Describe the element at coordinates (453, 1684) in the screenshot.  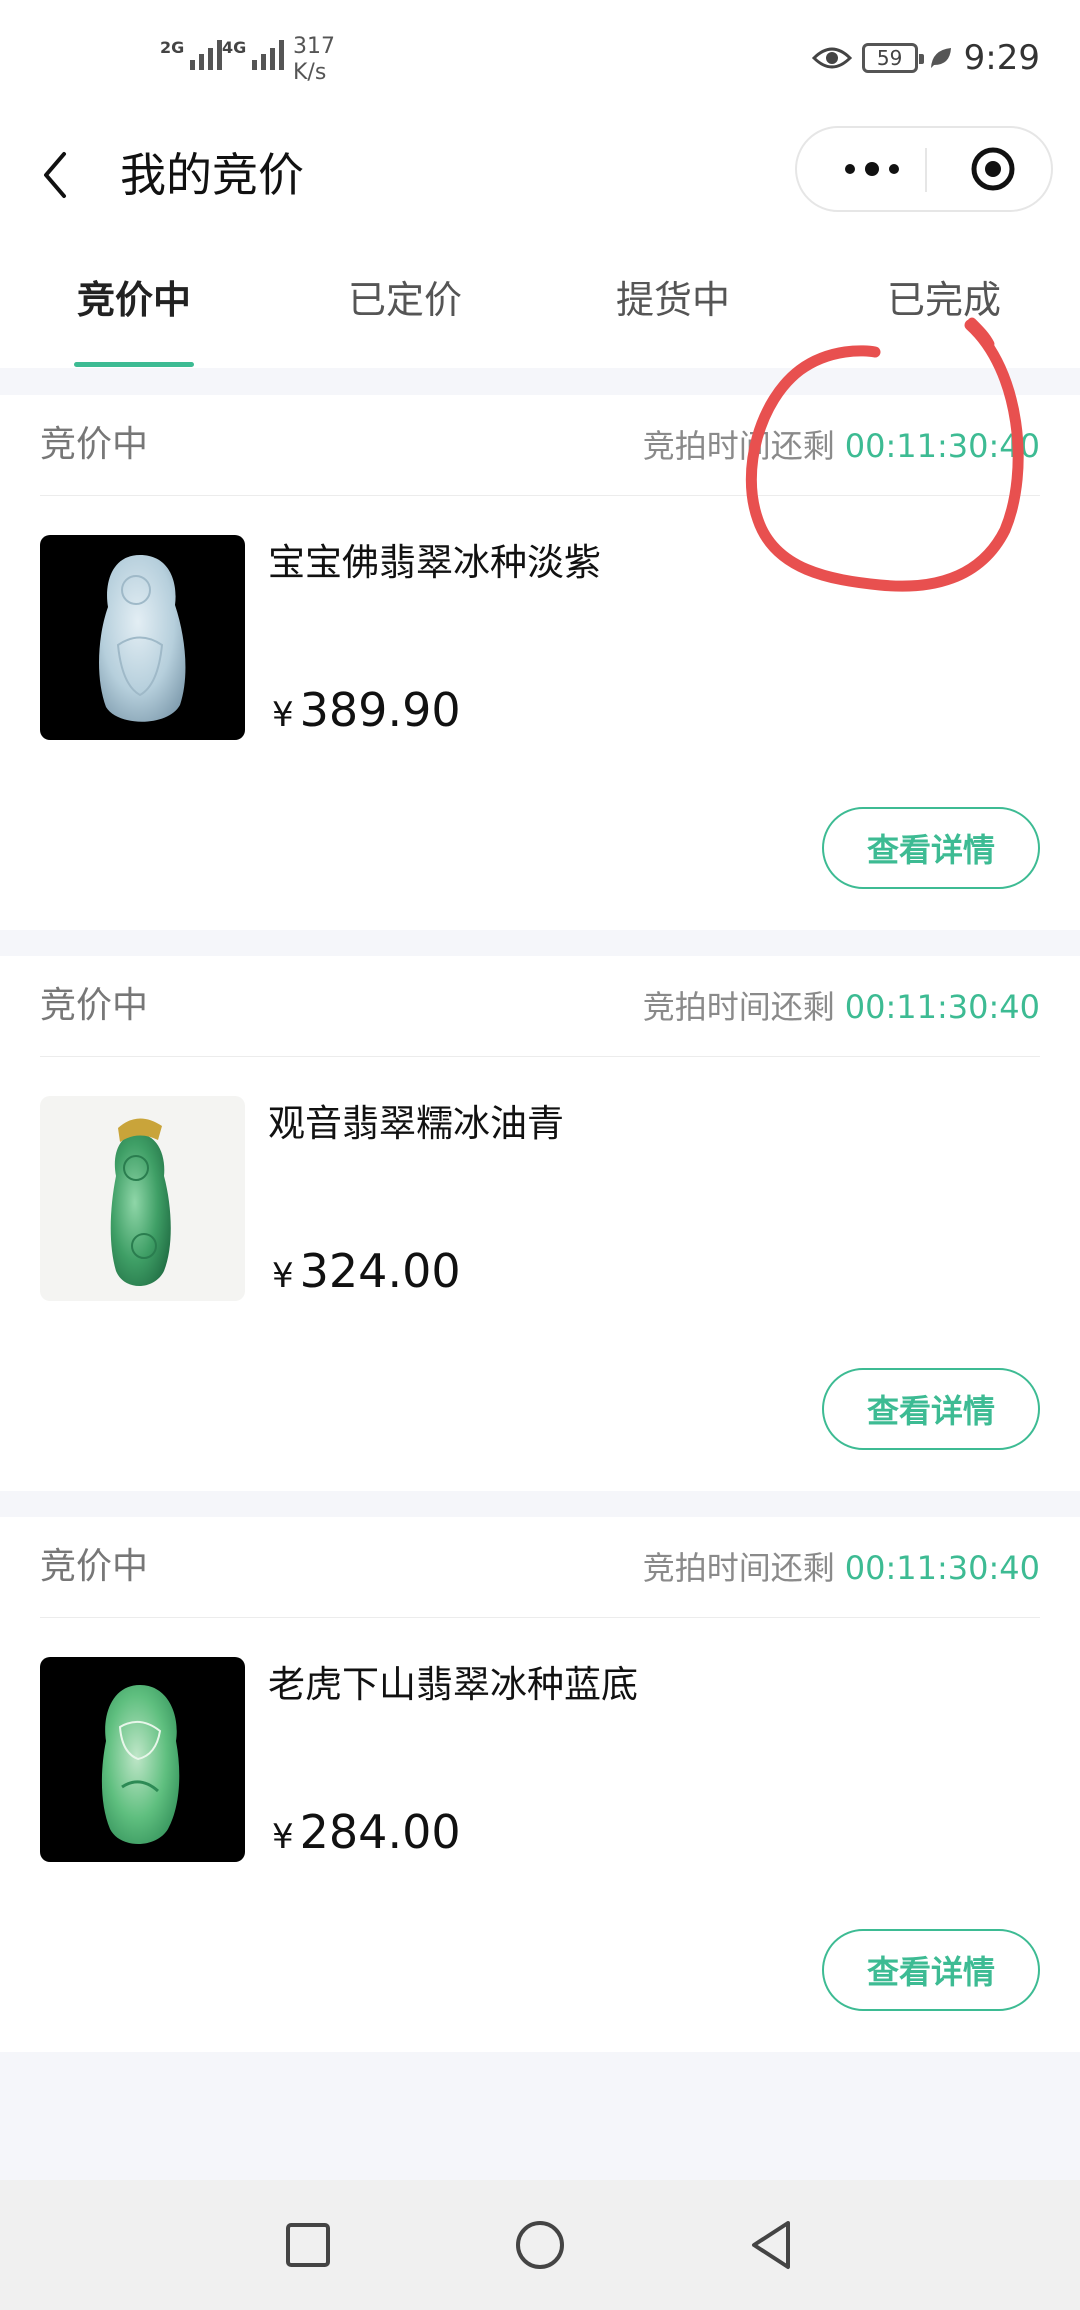
I see `product-name: 老虎下山翡翠冰种蓝底` at that location.